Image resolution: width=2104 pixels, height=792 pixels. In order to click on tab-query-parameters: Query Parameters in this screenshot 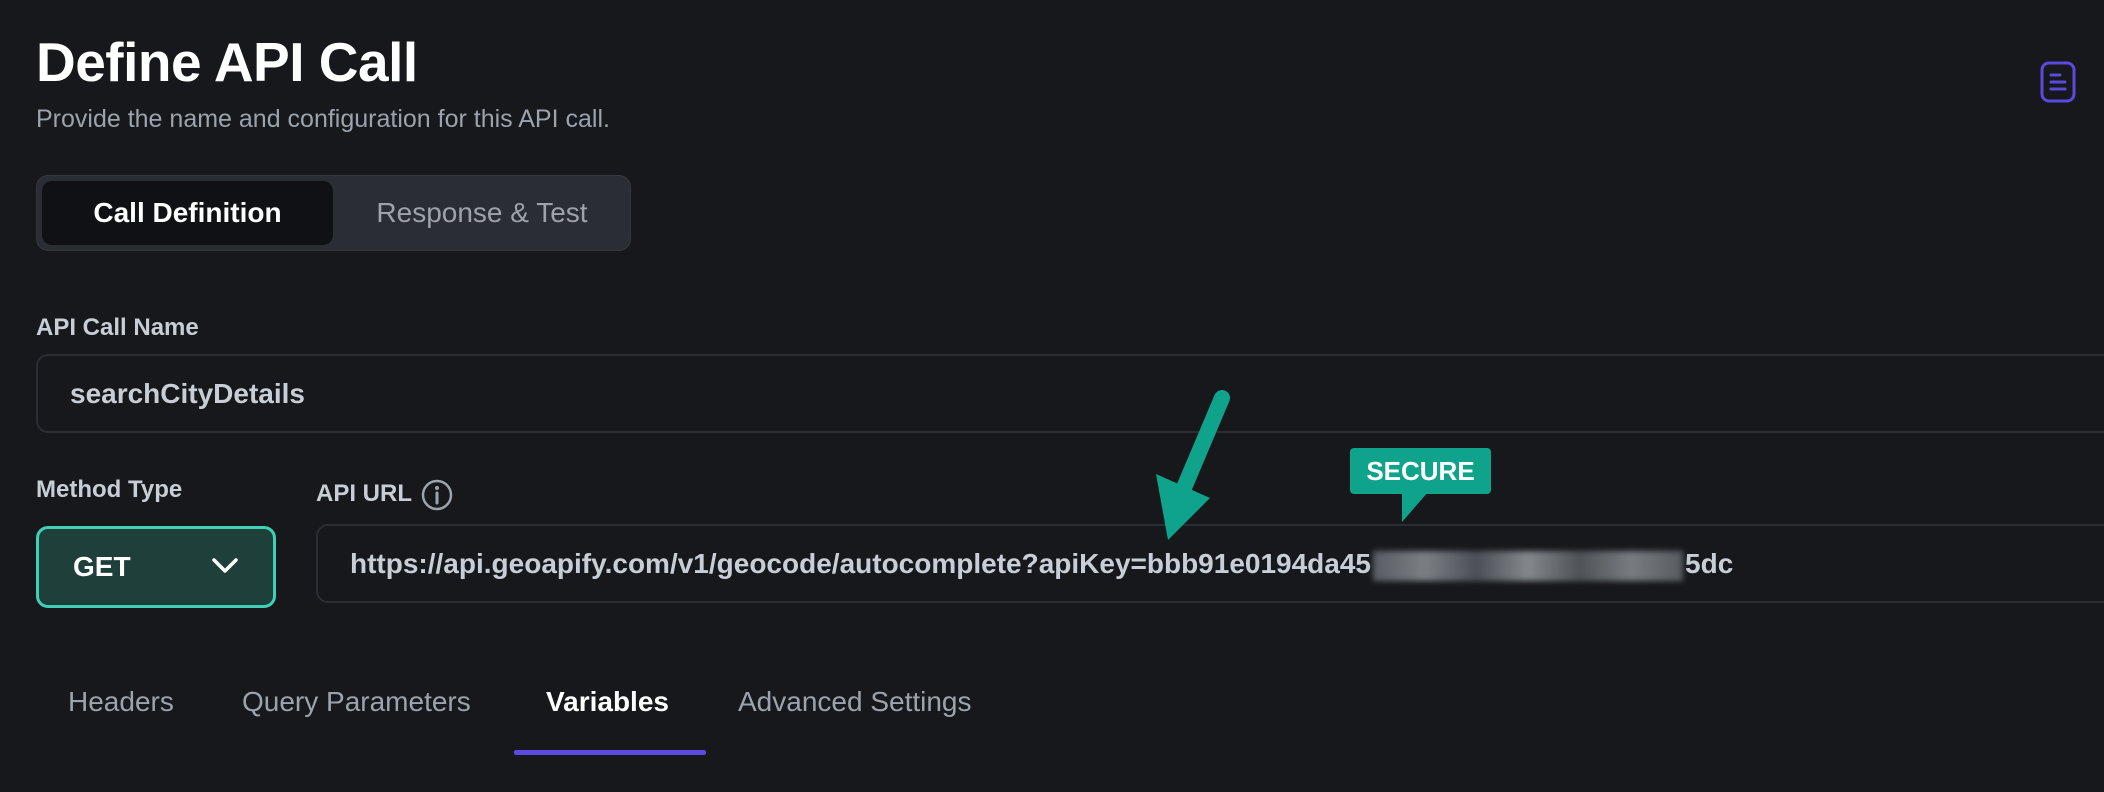, I will do `click(356, 702)`.